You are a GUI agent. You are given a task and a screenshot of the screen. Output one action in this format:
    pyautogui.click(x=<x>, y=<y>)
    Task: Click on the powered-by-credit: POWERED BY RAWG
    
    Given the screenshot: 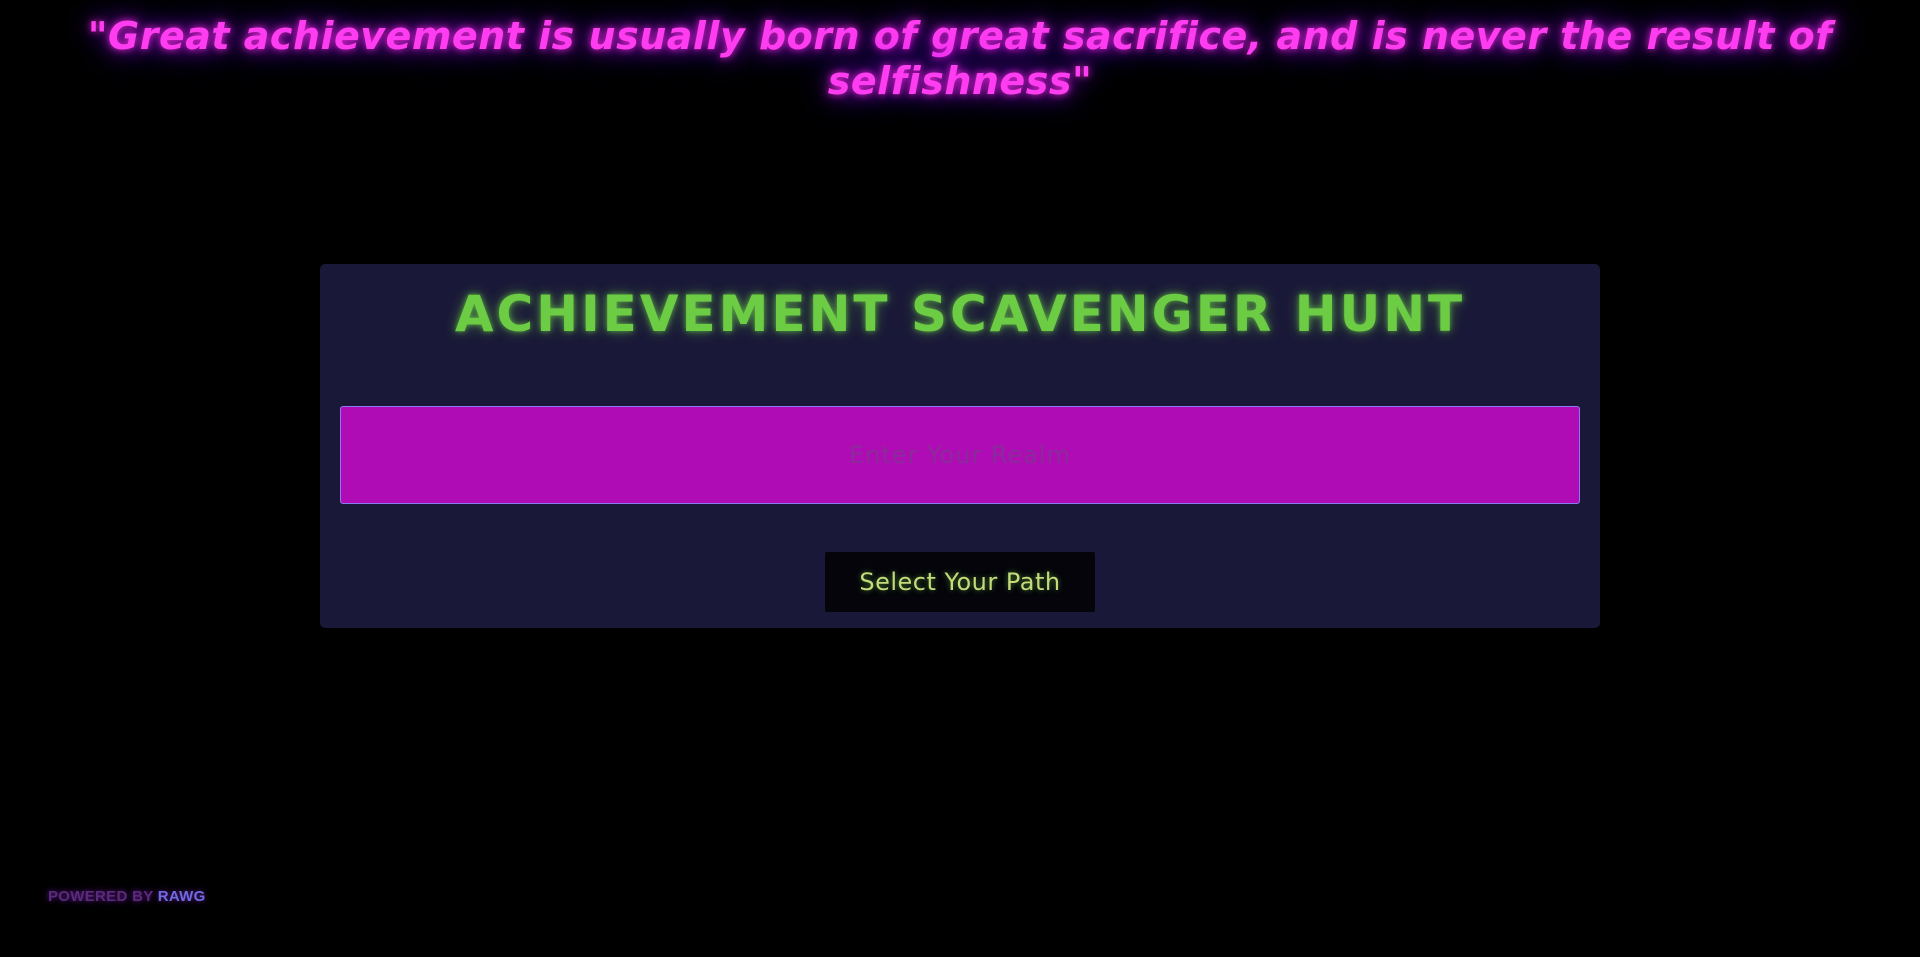 What is the action you would take?
    pyautogui.click(x=127, y=896)
    